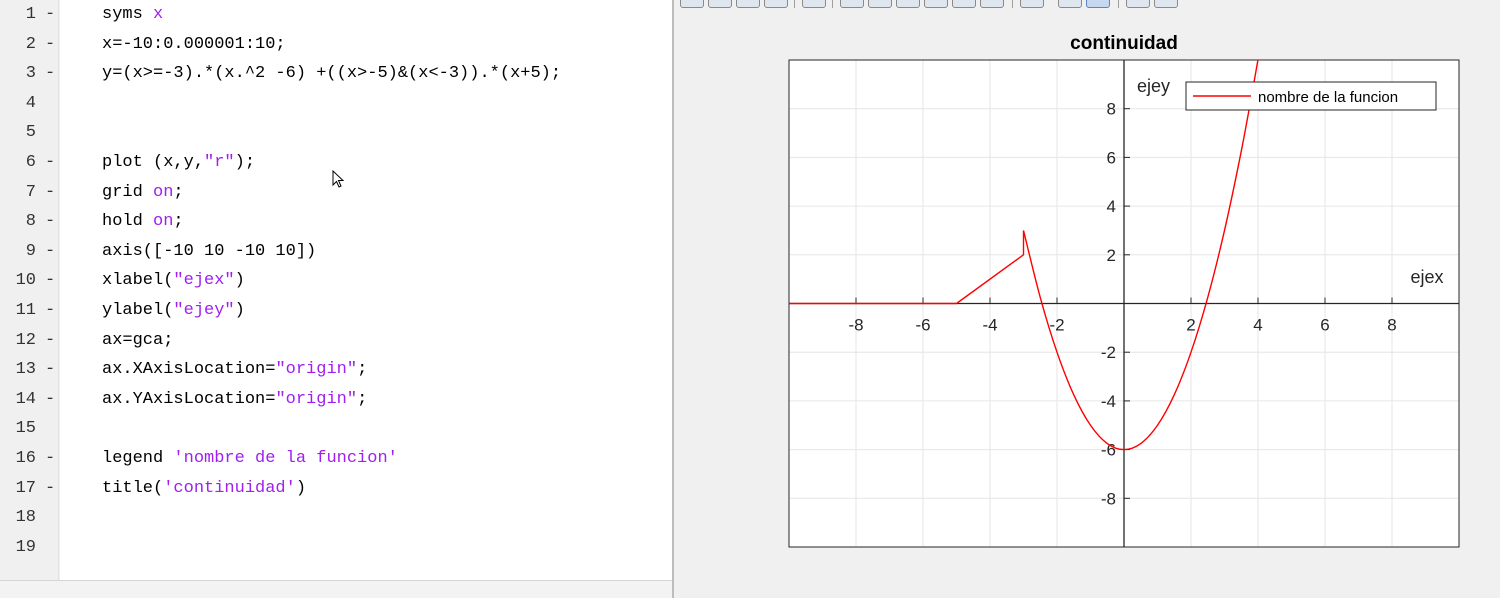 Image resolution: width=1500 pixels, height=598 pixels. Describe the element at coordinates (245, 162) in the screenshot. I see `code-token: );` at that location.